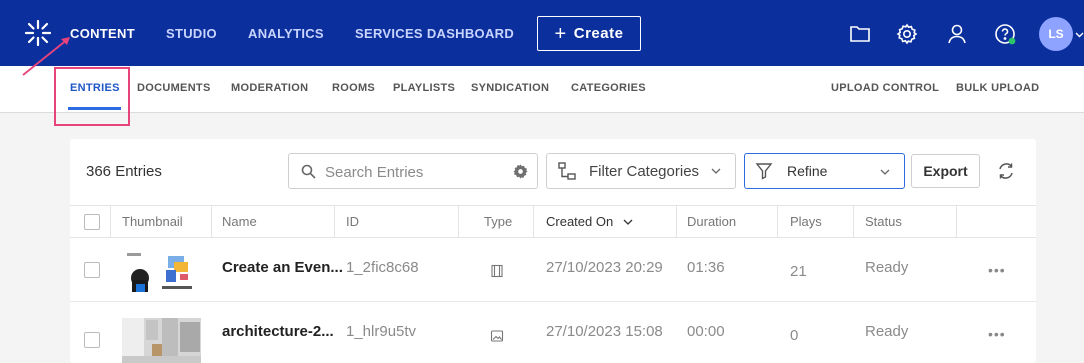 This screenshot has height=363, width=1084. What do you see at coordinates (885, 88) in the screenshot?
I see `upload-control-link: UPLOAD CONTROL` at bounding box center [885, 88].